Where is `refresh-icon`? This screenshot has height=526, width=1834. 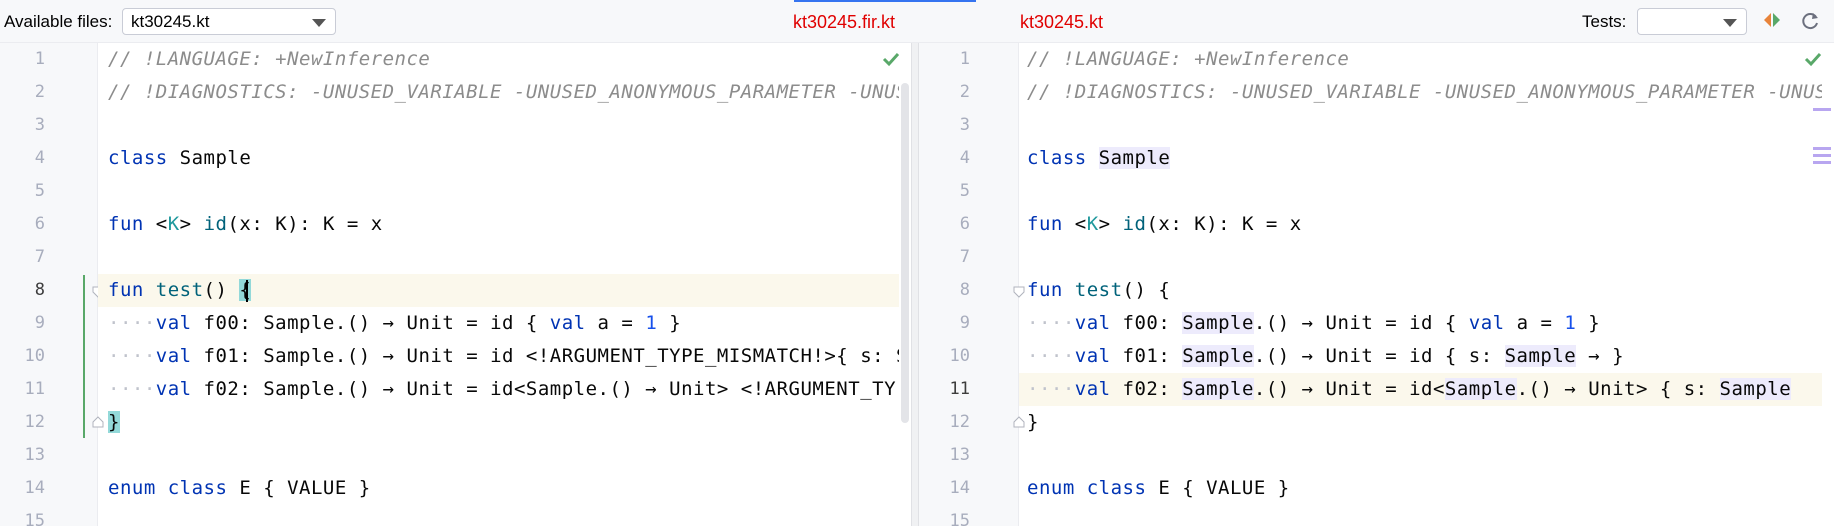
refresh-icon is located at coordinates (1810, 23).